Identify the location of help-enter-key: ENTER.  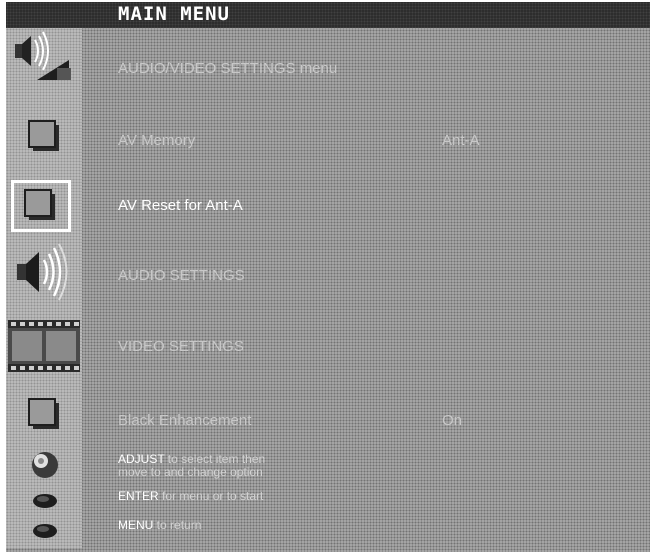
(138, 496).